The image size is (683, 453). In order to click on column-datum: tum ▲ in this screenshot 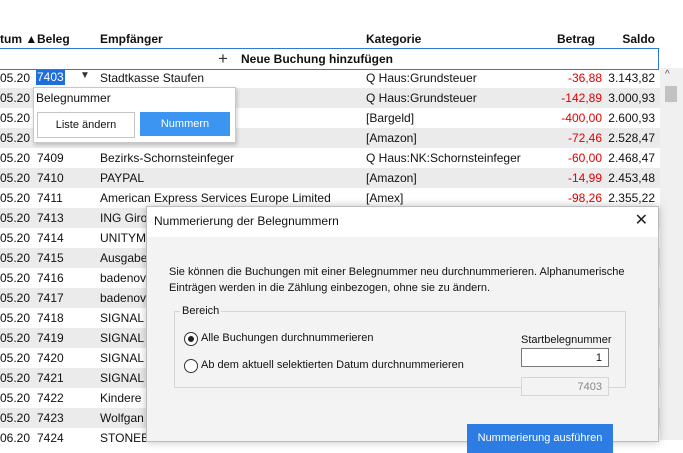, I will do `click(18, 39)`.